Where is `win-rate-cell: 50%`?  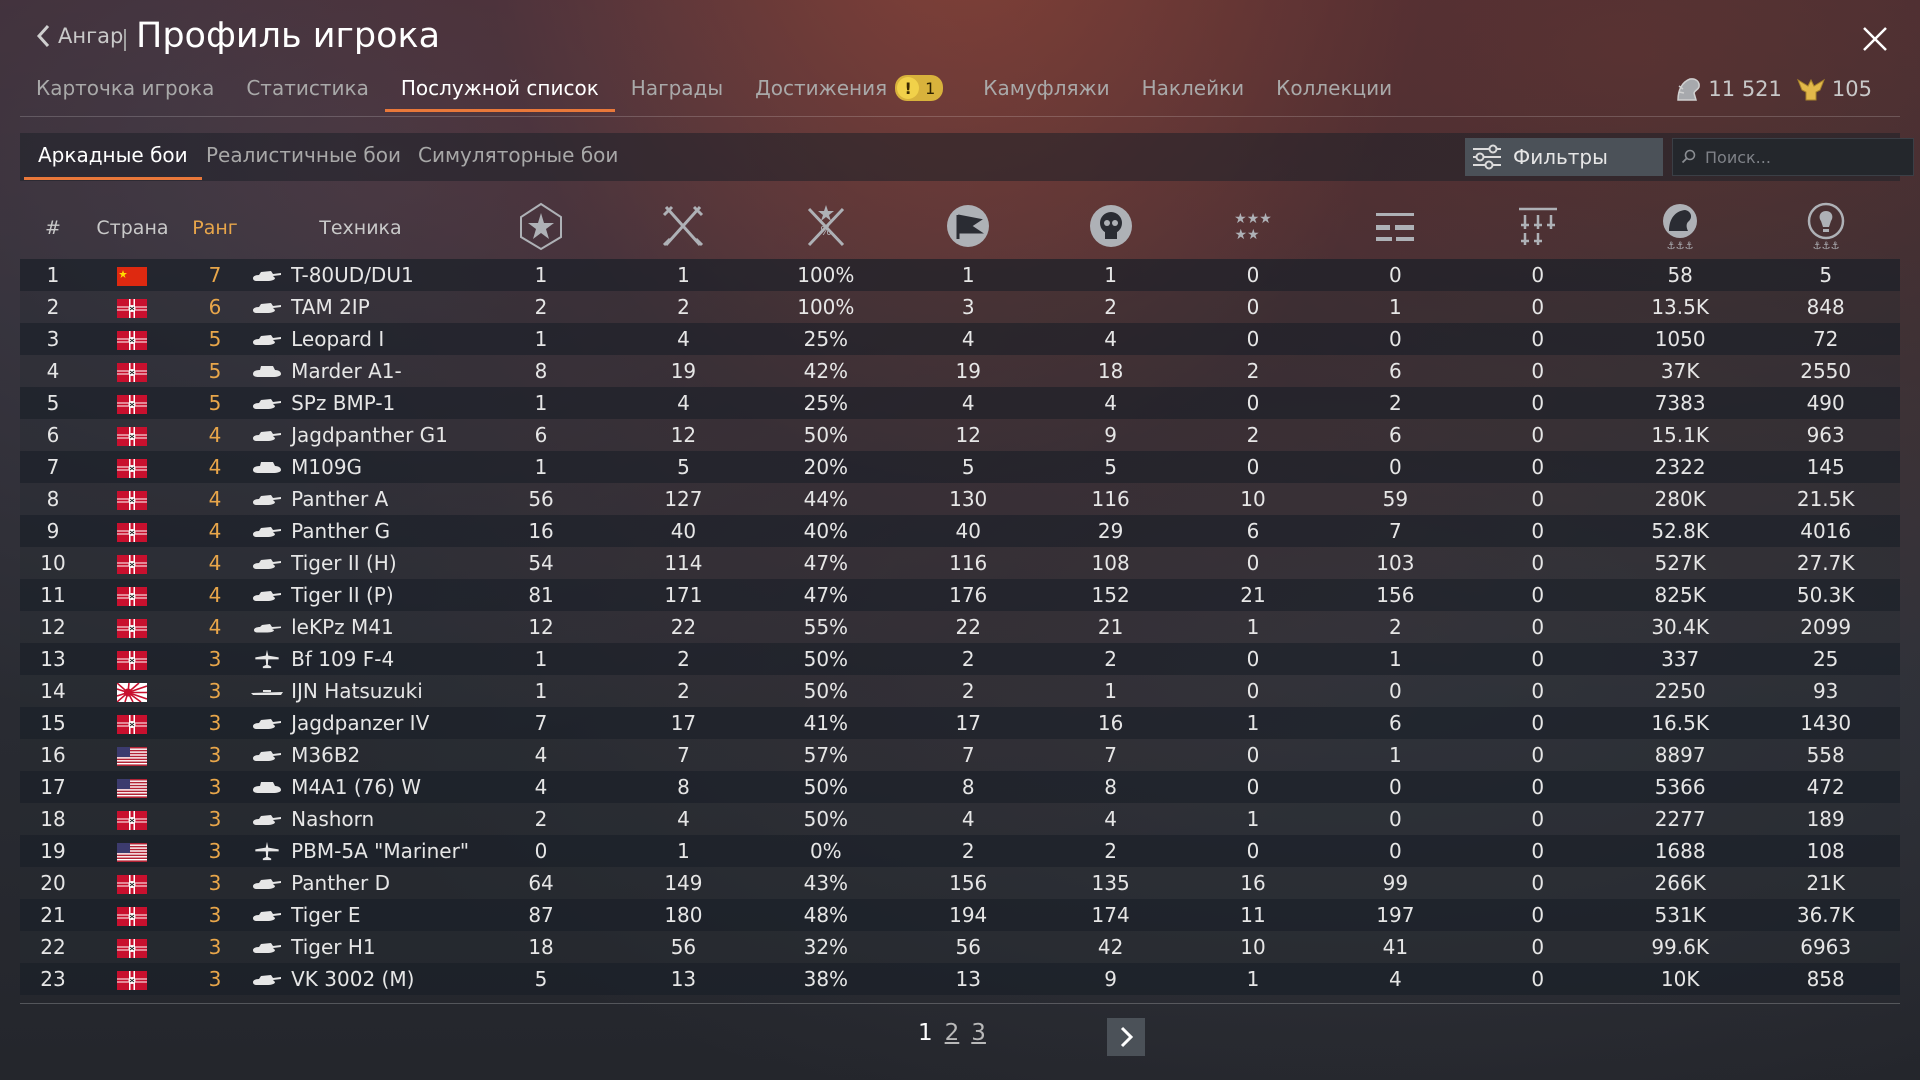 win-rate-cell: 50% is located at coordinates (826, 787).